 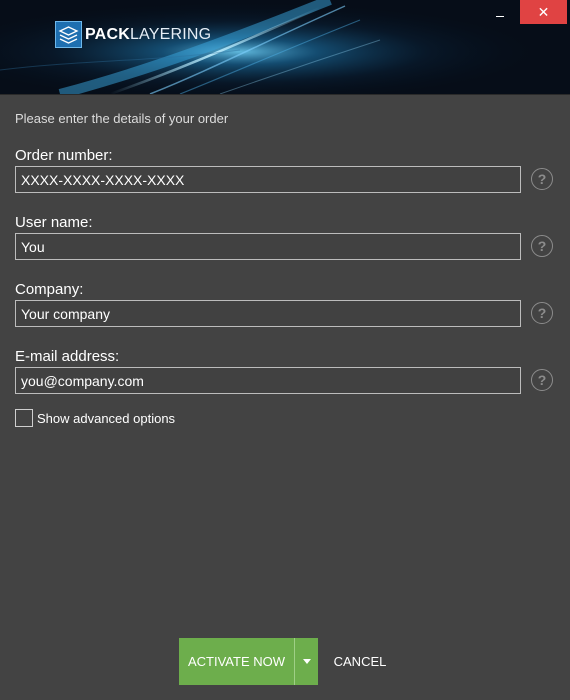 I want to click on show-advanced-options: Show advanced options, so click(x=95, y=418).